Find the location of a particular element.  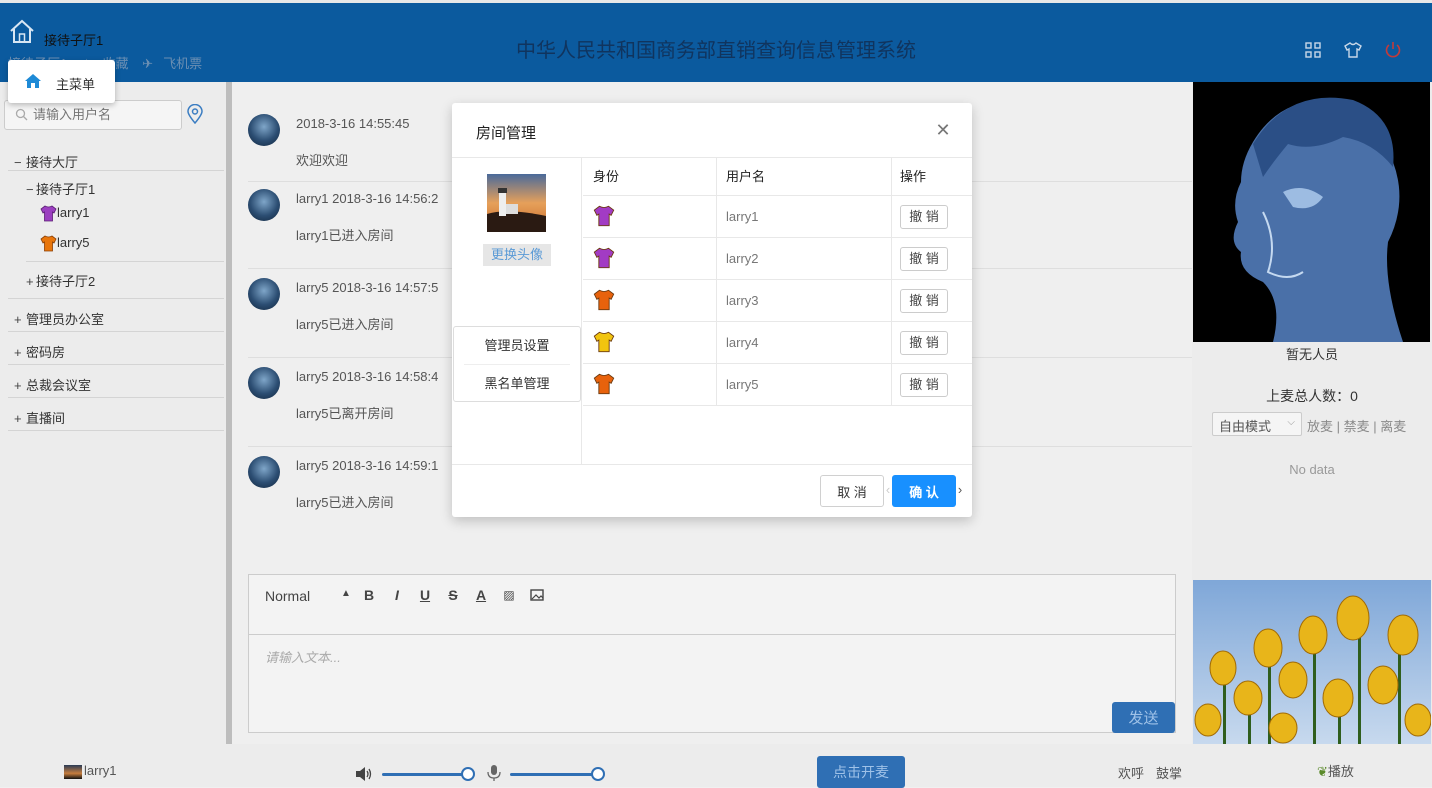

message-body: 欢迎欢迎 is located at coordinates (322, 160).